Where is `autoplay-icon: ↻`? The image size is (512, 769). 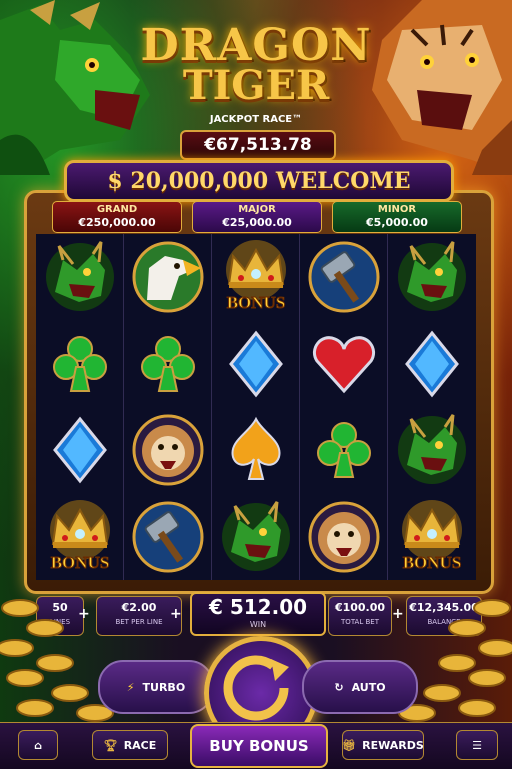
autoplay-icon: ↻ is located at coordinates (339, 687).